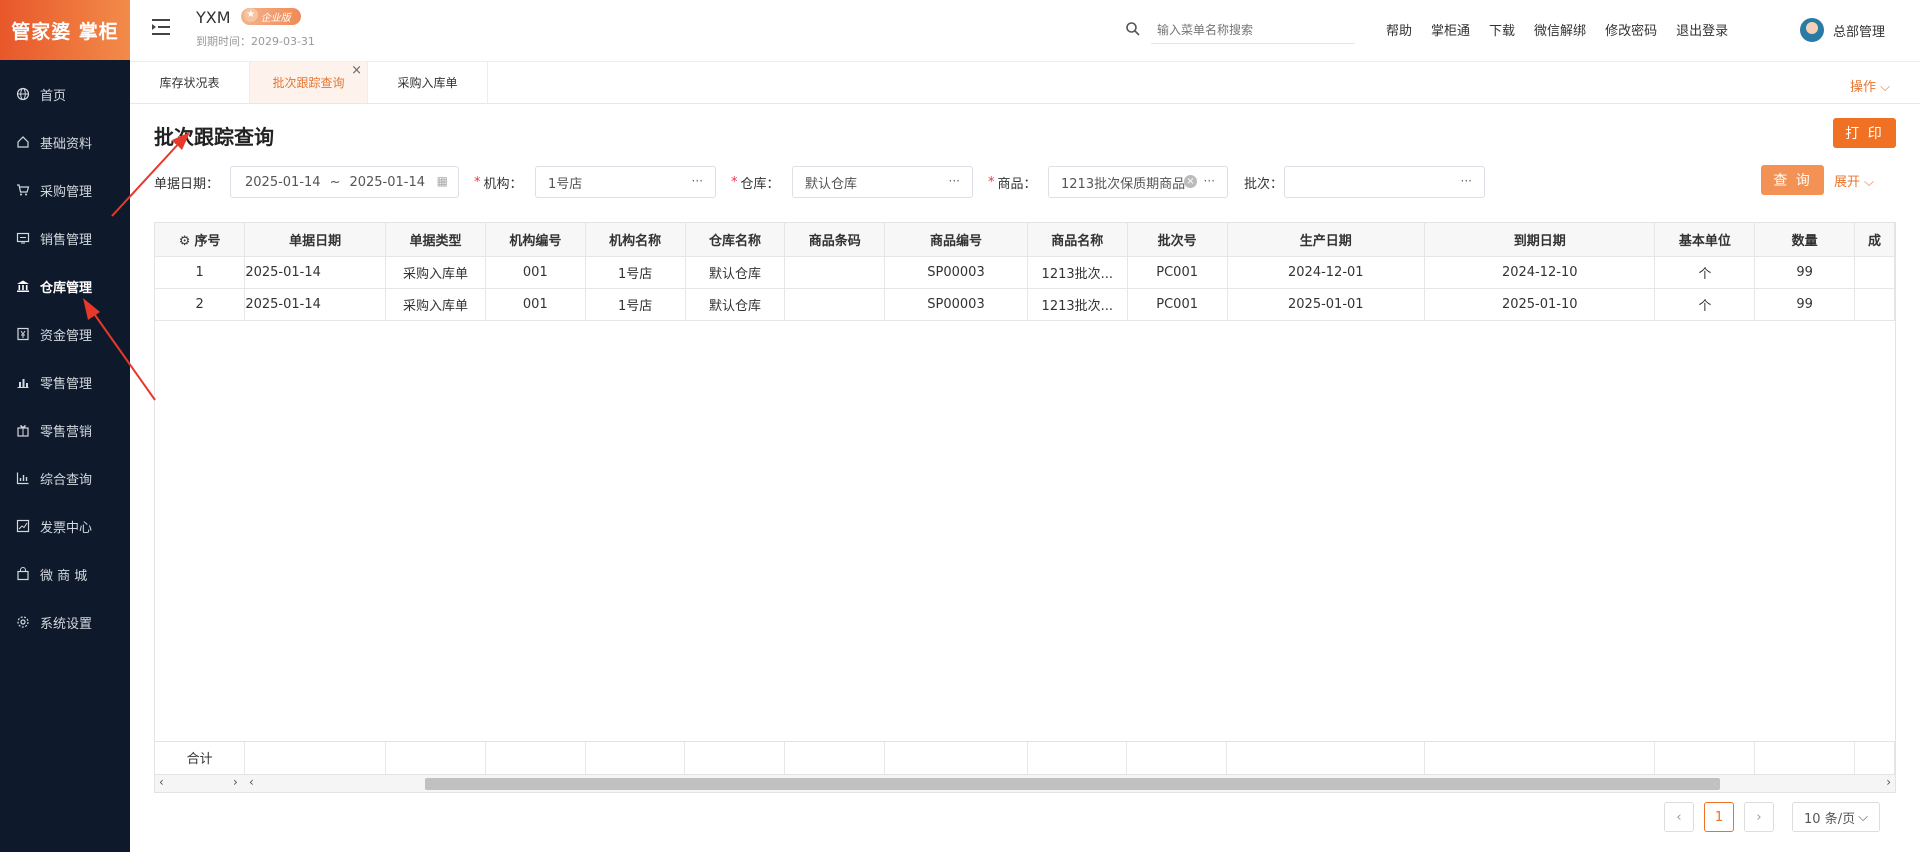 Image resolution: width=1920 pixels, height=852 pixels. I want to click on page-number: 1, so click(1719, 817).